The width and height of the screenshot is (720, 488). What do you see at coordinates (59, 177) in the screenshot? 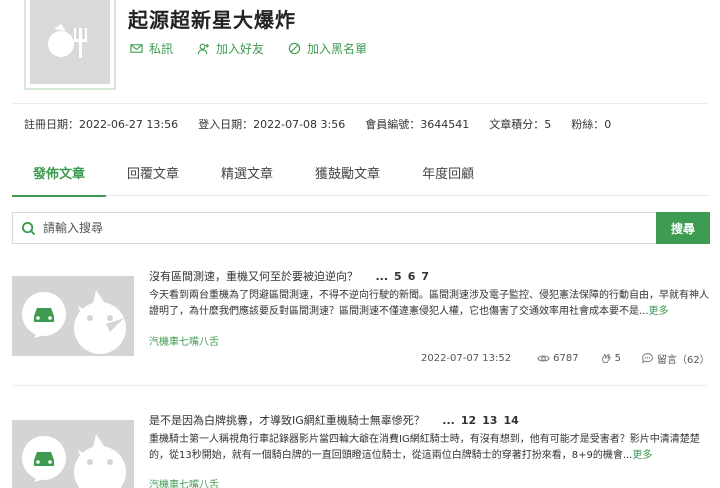
I see `tab-posted-articles: 發佈文章` at bounding box center [59, 177].